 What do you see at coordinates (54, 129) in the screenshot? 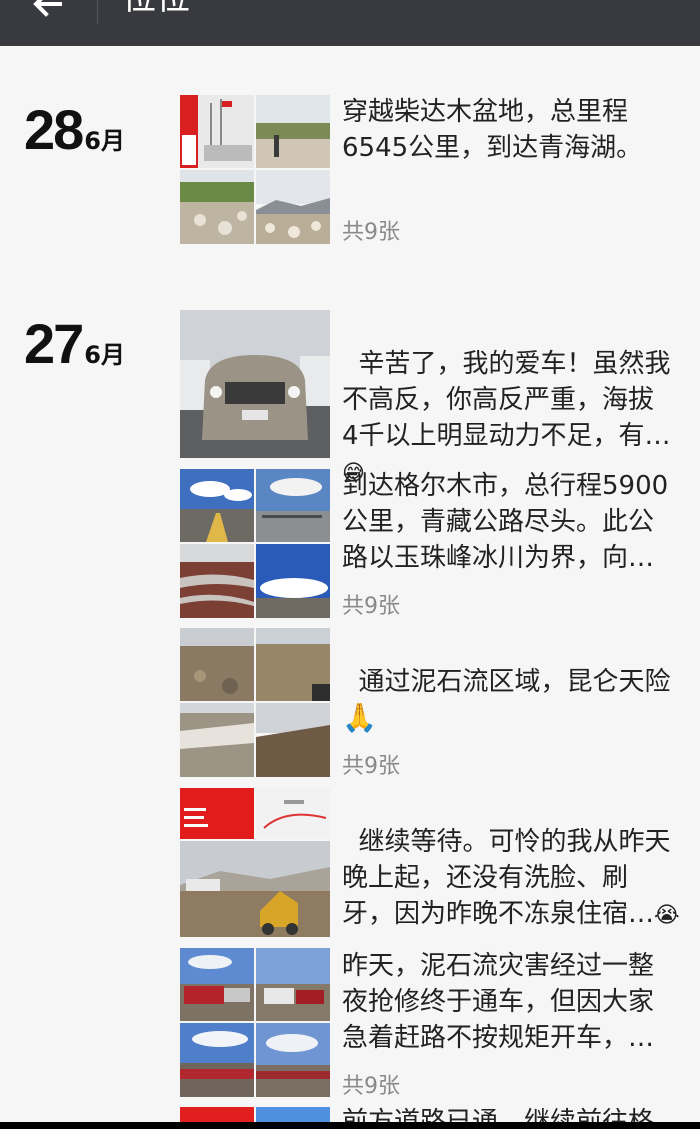
I see `date-day: 28` at bounding box center [54, 129].